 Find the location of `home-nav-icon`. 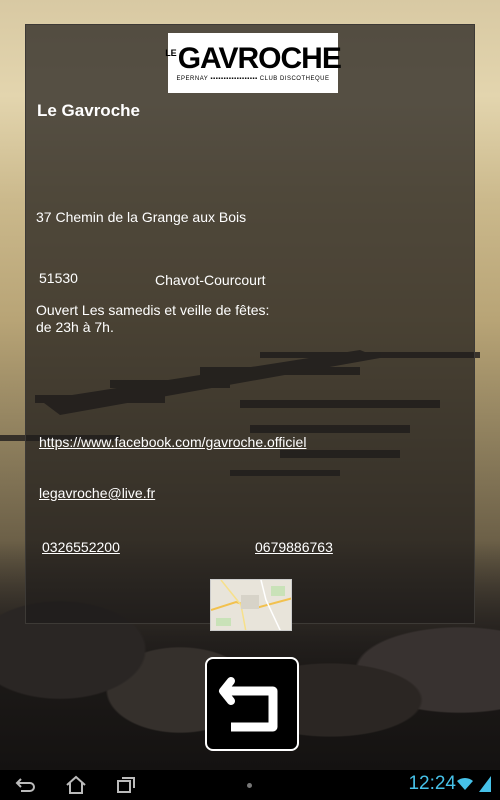

home-nav-icon is located at coordinates (76, 785).